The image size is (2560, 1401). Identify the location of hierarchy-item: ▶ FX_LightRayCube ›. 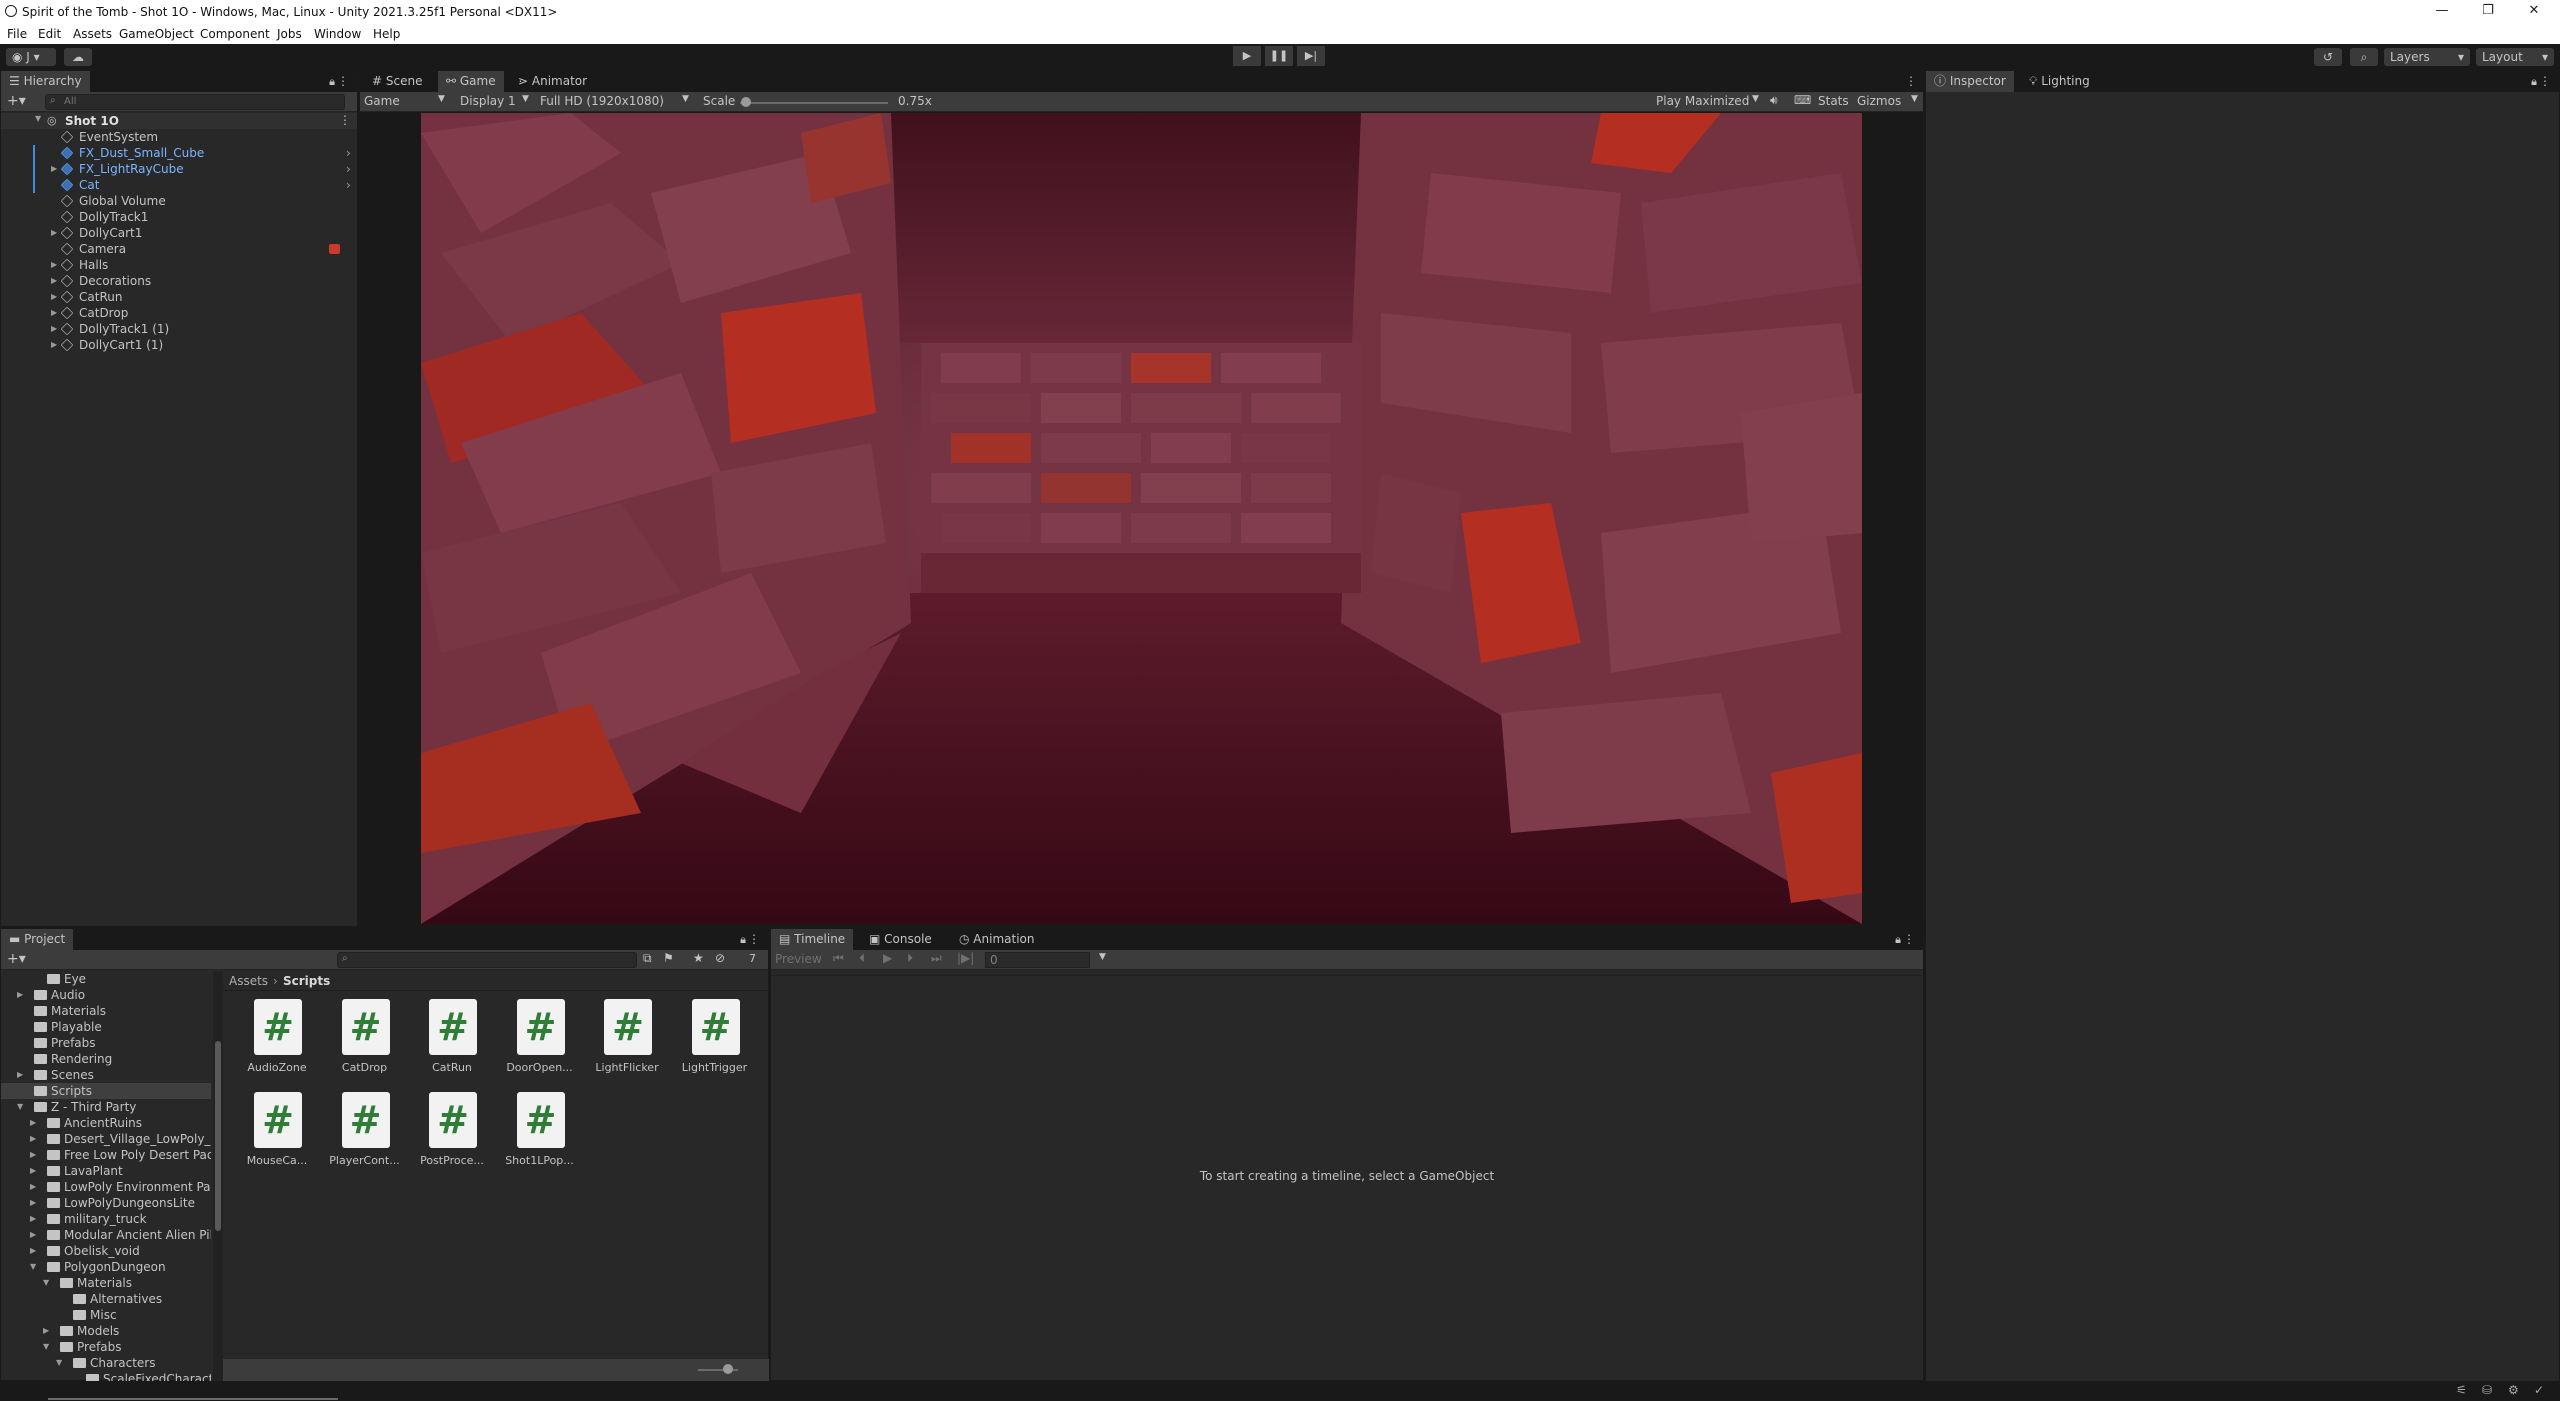
(178, 169).